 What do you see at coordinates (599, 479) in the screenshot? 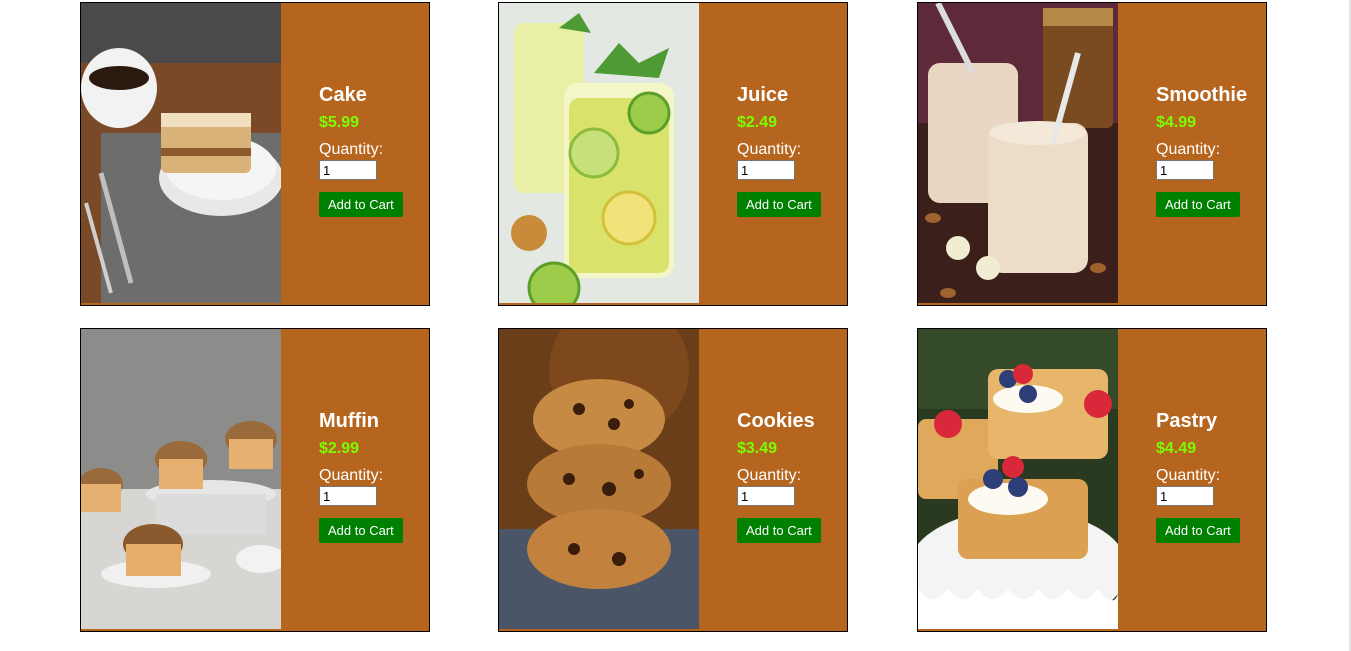
I see `cookies-image` at bounding box center [599, 479].